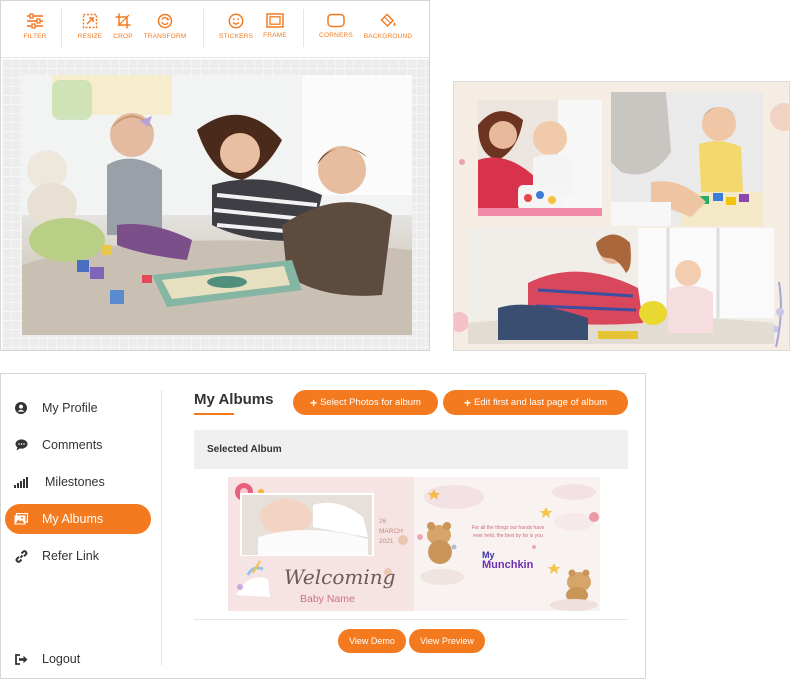 Image resolution: width=790 pixels, height=679 pixels. What do you see at coordinates (387, 20) in the screenshot?
I see `paint-bucket-icon` at bounding box center [387, 20].